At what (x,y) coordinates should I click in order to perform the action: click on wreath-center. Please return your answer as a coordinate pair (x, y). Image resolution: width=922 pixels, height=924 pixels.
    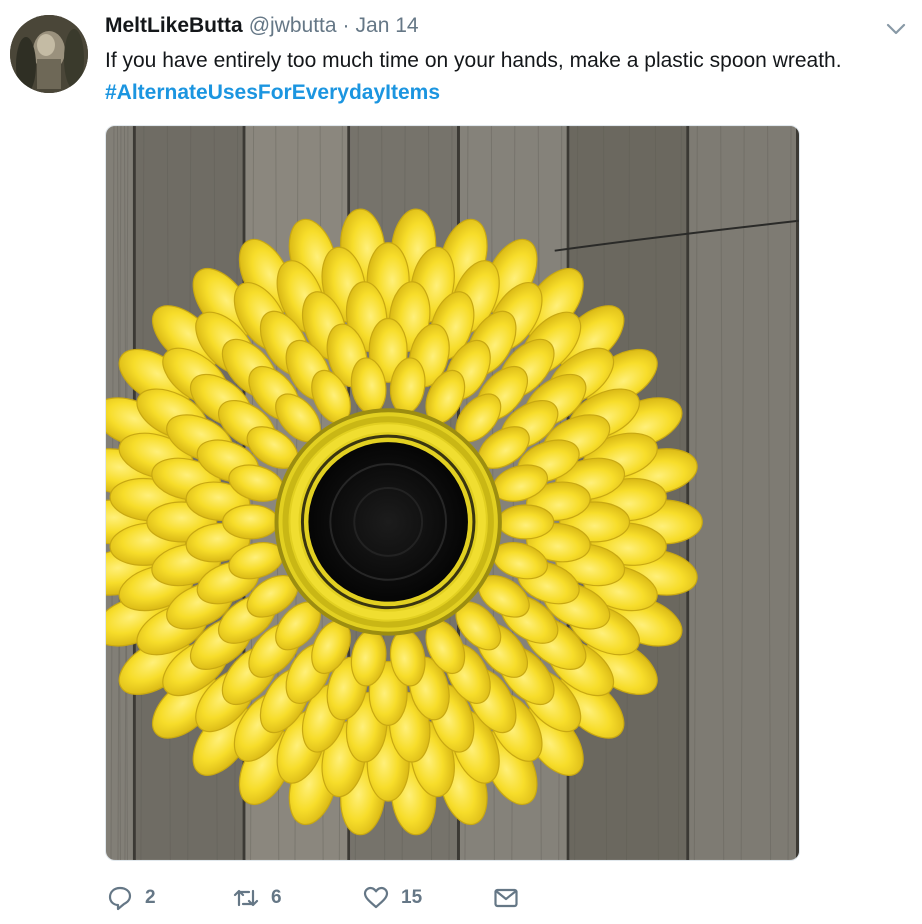
    Looking at the image, I should click on (388, 522).